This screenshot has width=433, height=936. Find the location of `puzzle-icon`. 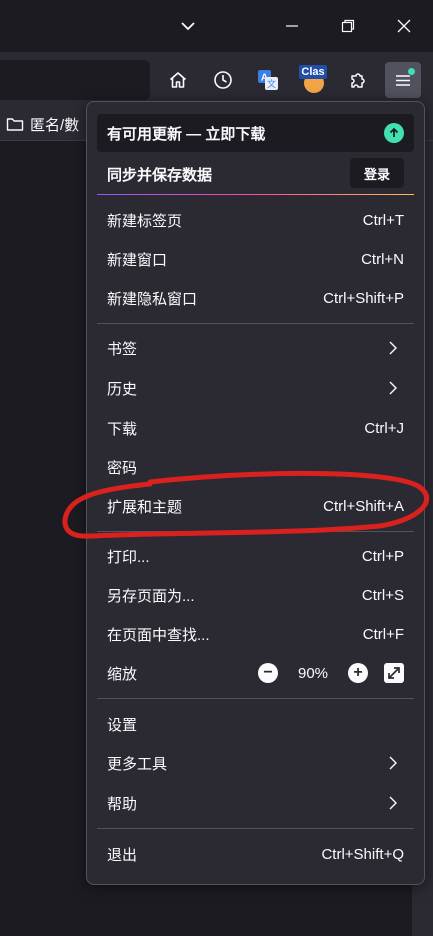

puzzle-icon is located at coordinates (358, 80).